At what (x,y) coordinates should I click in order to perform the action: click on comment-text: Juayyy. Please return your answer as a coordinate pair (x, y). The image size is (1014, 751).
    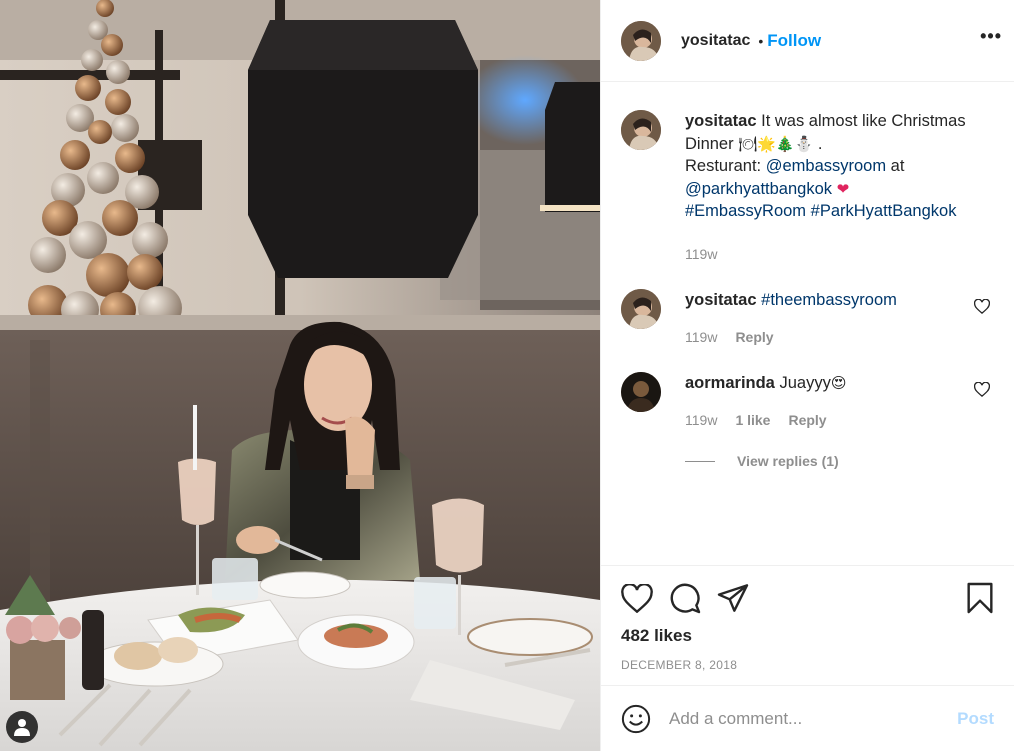
    Looking at the image, I should click on (805, 383).